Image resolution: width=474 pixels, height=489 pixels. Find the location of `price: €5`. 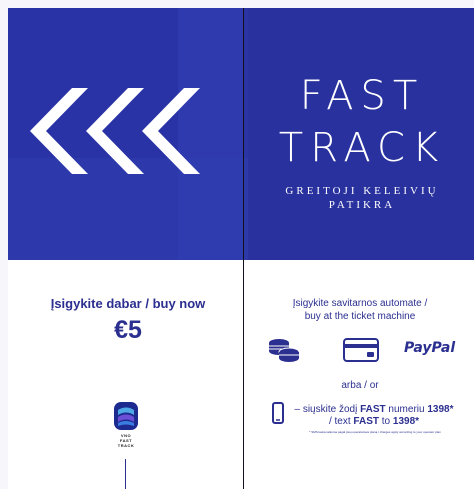

price: €5 is located at coordinates (128, 330).